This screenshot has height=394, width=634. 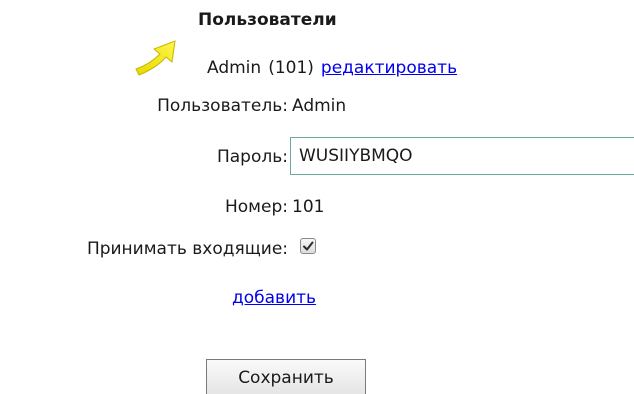 I want to click on user-entry-number: (101), so click(x=291, y=68).